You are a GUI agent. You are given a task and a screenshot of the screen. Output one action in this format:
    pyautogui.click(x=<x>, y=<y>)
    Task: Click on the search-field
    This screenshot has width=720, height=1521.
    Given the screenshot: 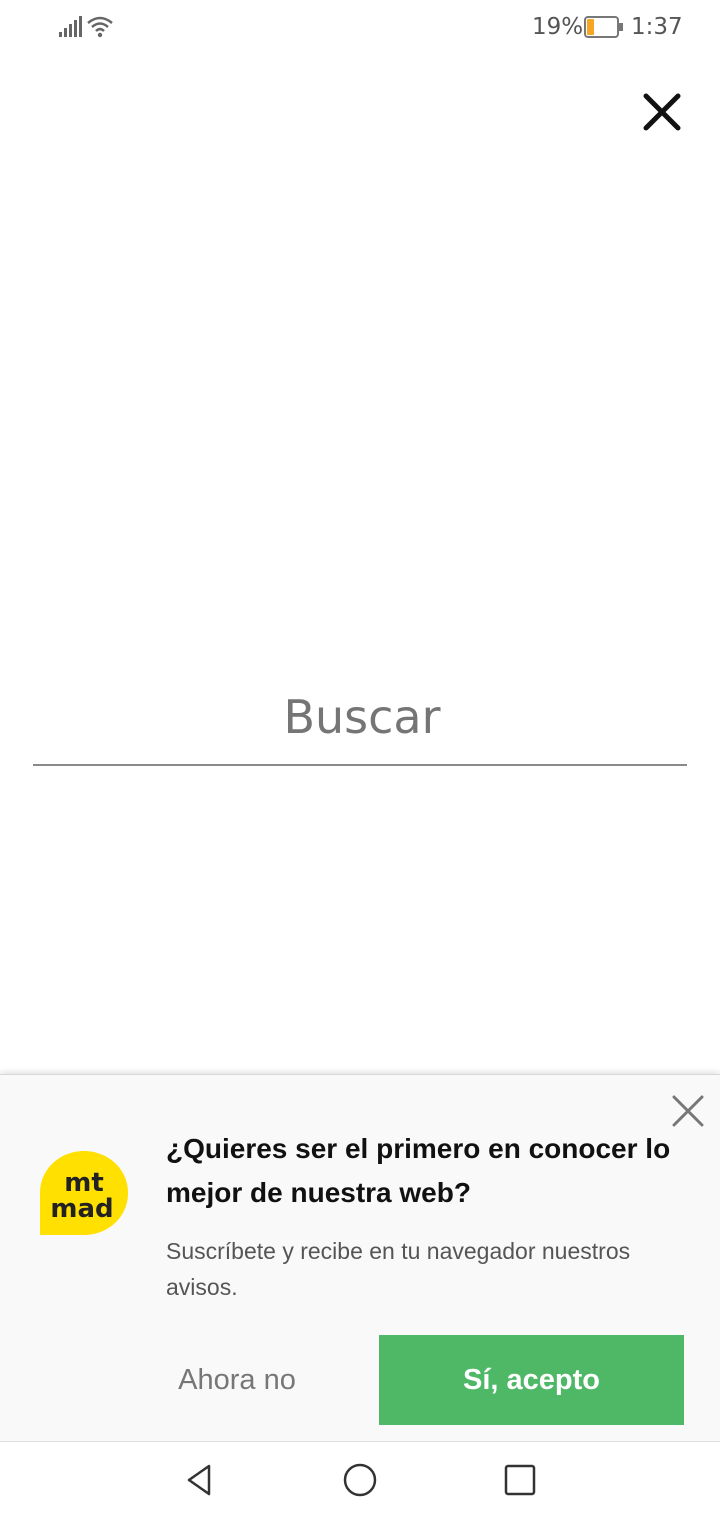 What is the action you would take?
    pyautogui.click(x=362, y=721)
    